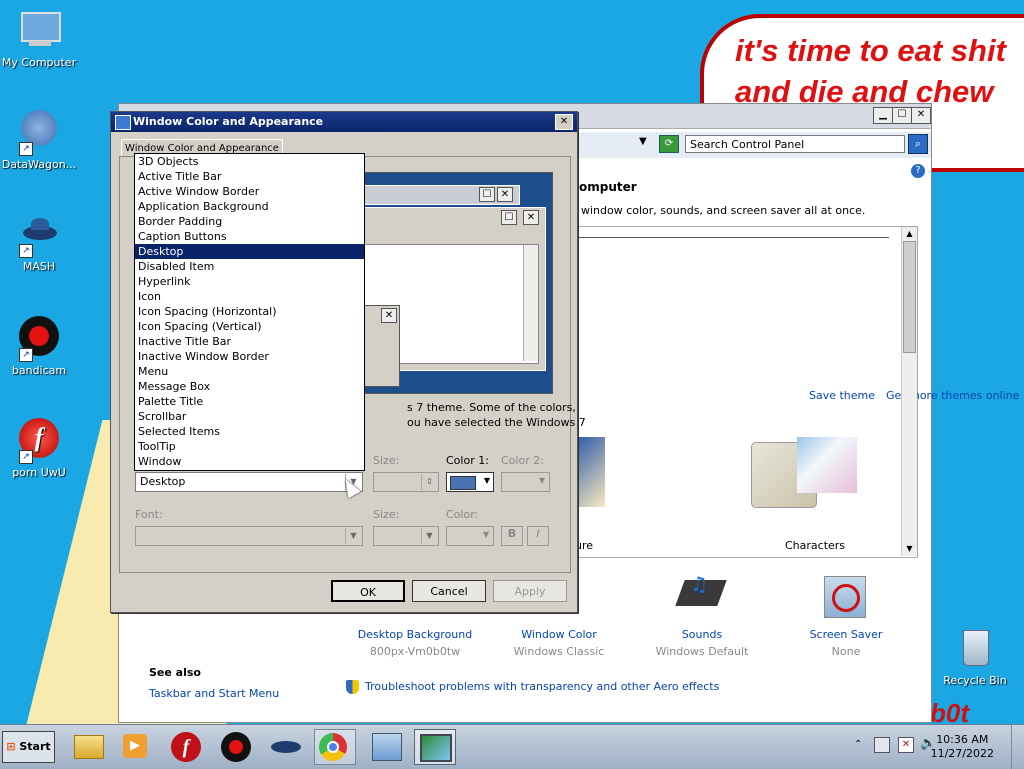 The height and width of the screenshot is (769, 1024). What do you see at coordinates (795, 144) in the screenshot?
I see `search-input: Search Control Panel` at bounding box center [795, 144].